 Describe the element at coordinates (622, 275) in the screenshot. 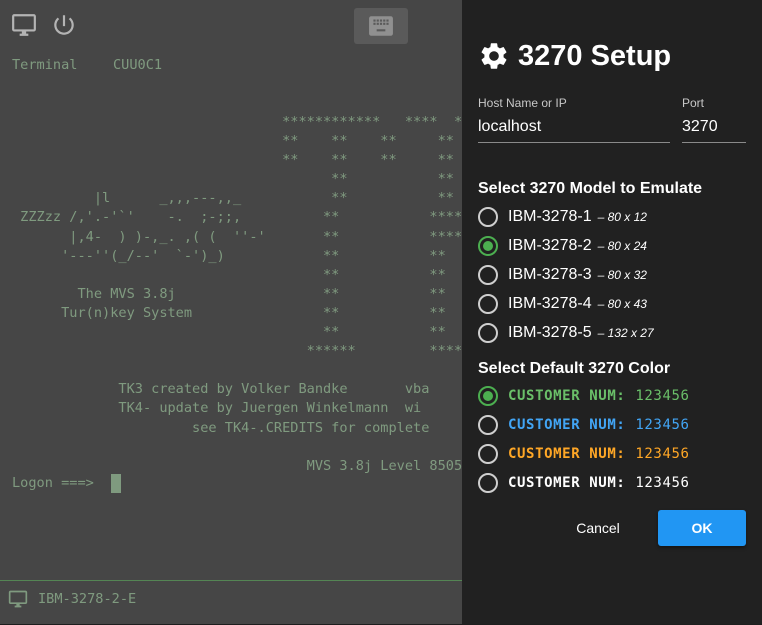

I see `model-size: – 80 x 32` at that location.